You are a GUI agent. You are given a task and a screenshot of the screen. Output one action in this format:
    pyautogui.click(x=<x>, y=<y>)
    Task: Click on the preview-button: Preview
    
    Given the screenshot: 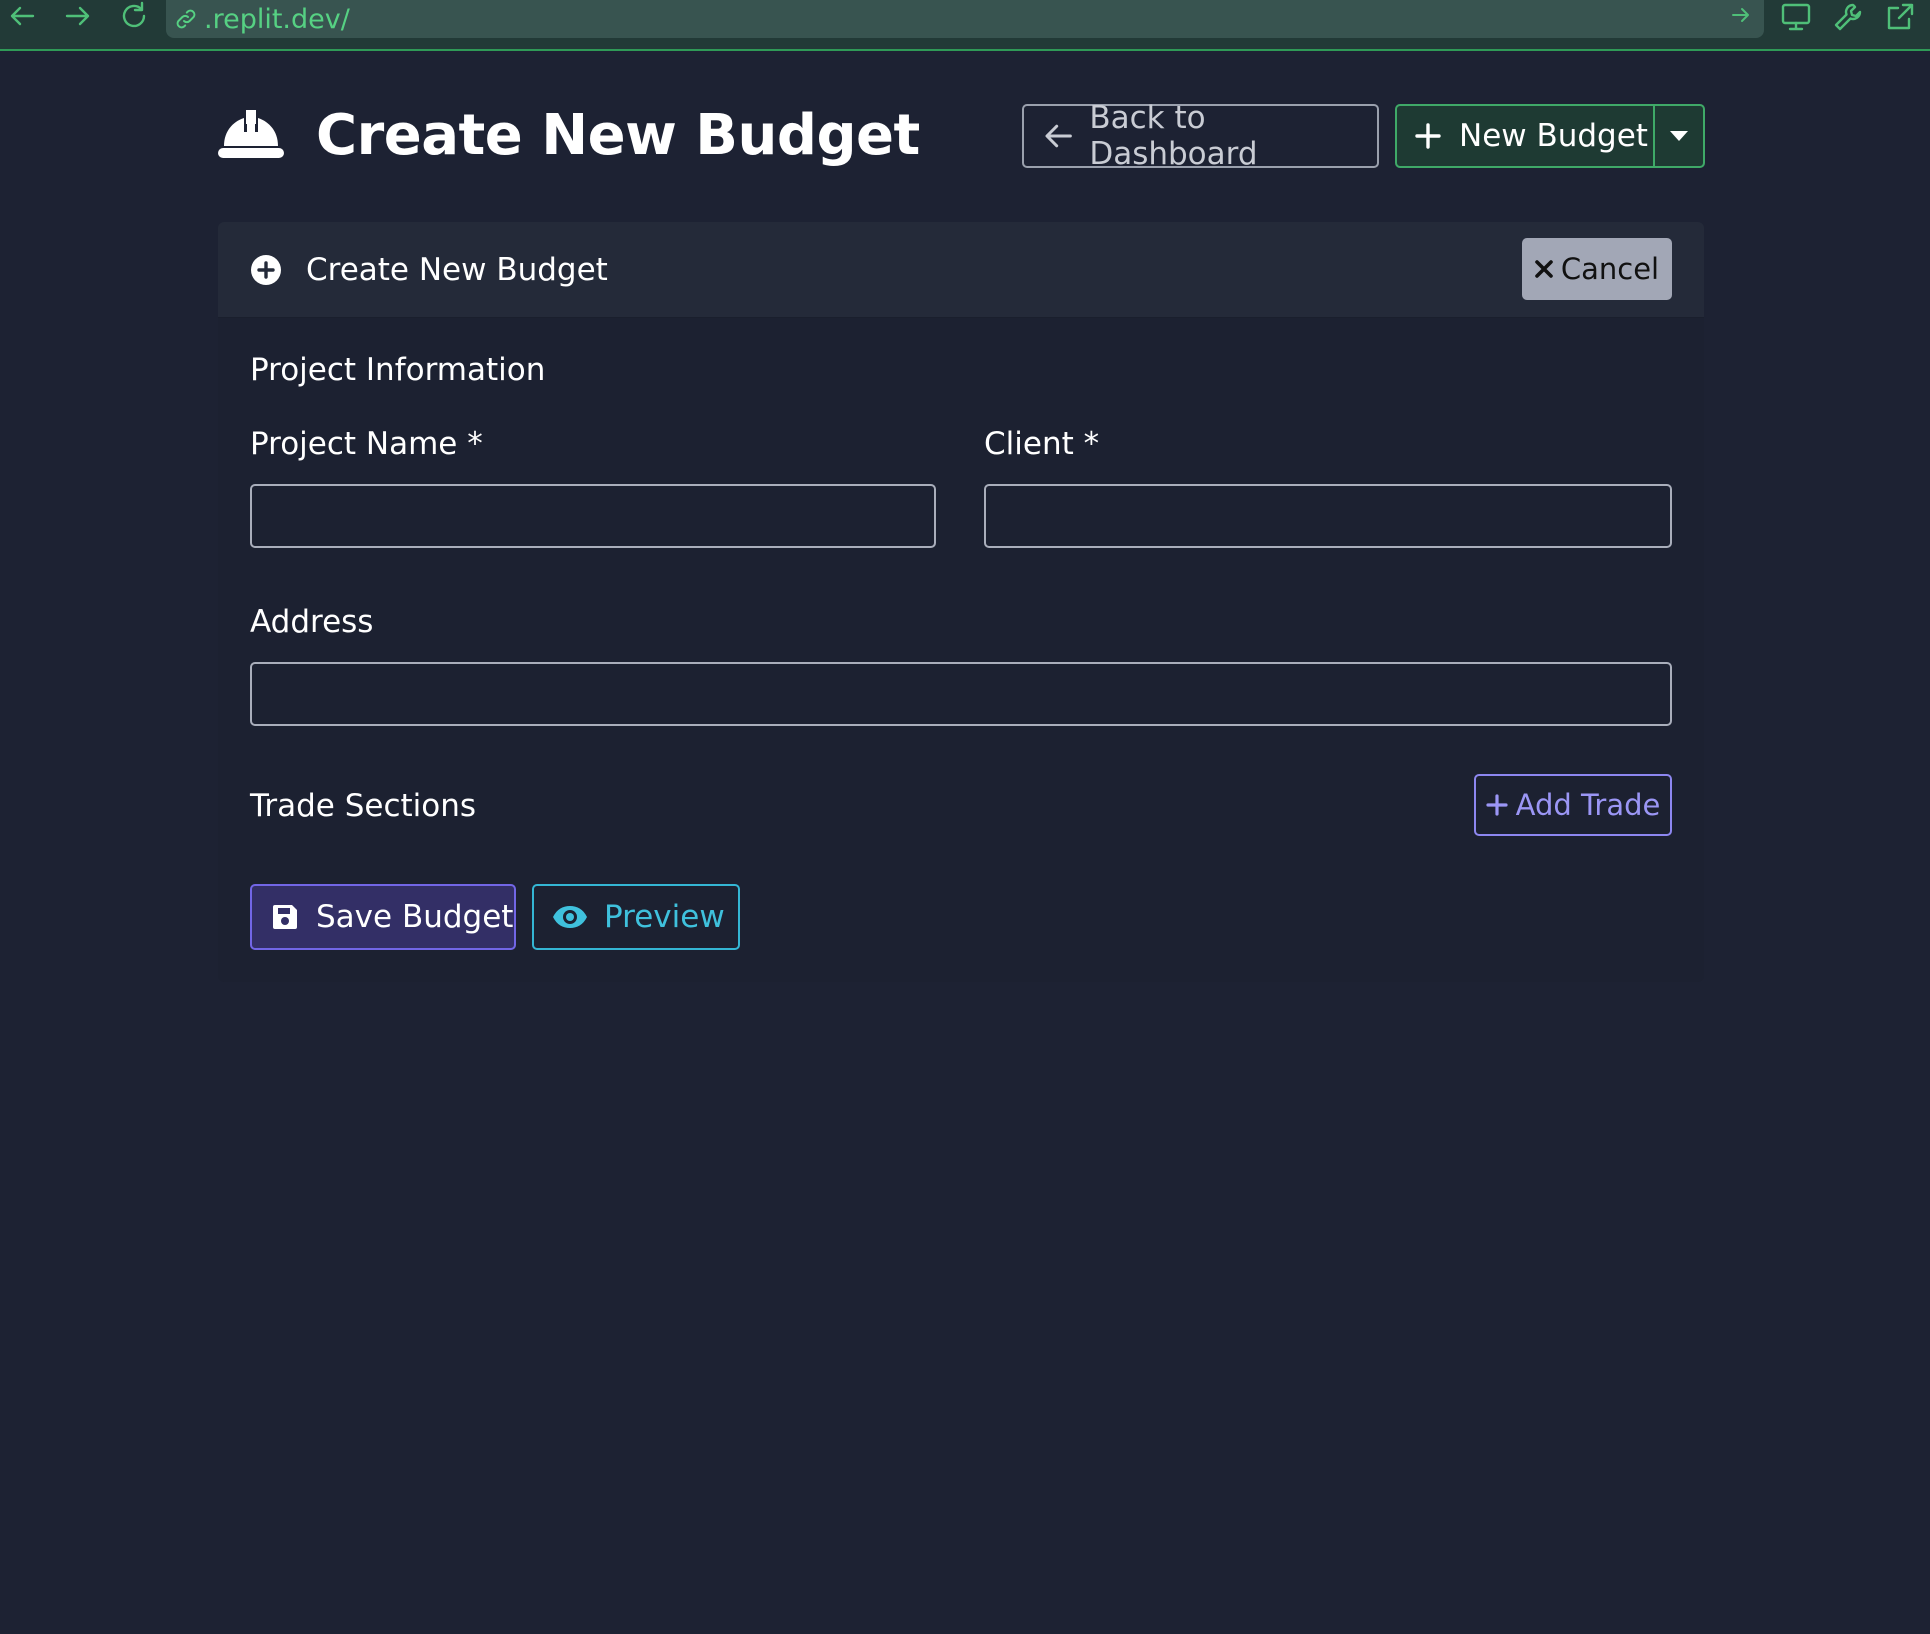 What is the action you would take?
    pyautogui.click(x=636, y=917)
    